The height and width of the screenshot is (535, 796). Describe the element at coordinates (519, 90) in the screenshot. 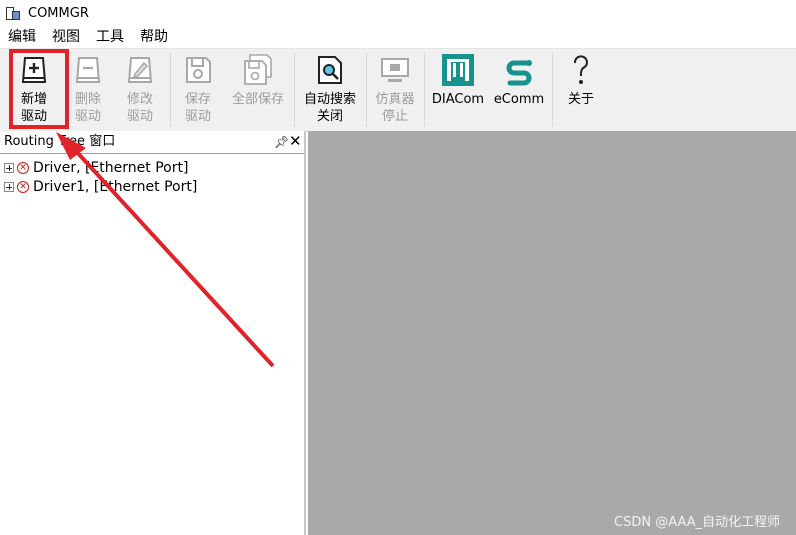

I see `ecomm-button: eComm` at that location.